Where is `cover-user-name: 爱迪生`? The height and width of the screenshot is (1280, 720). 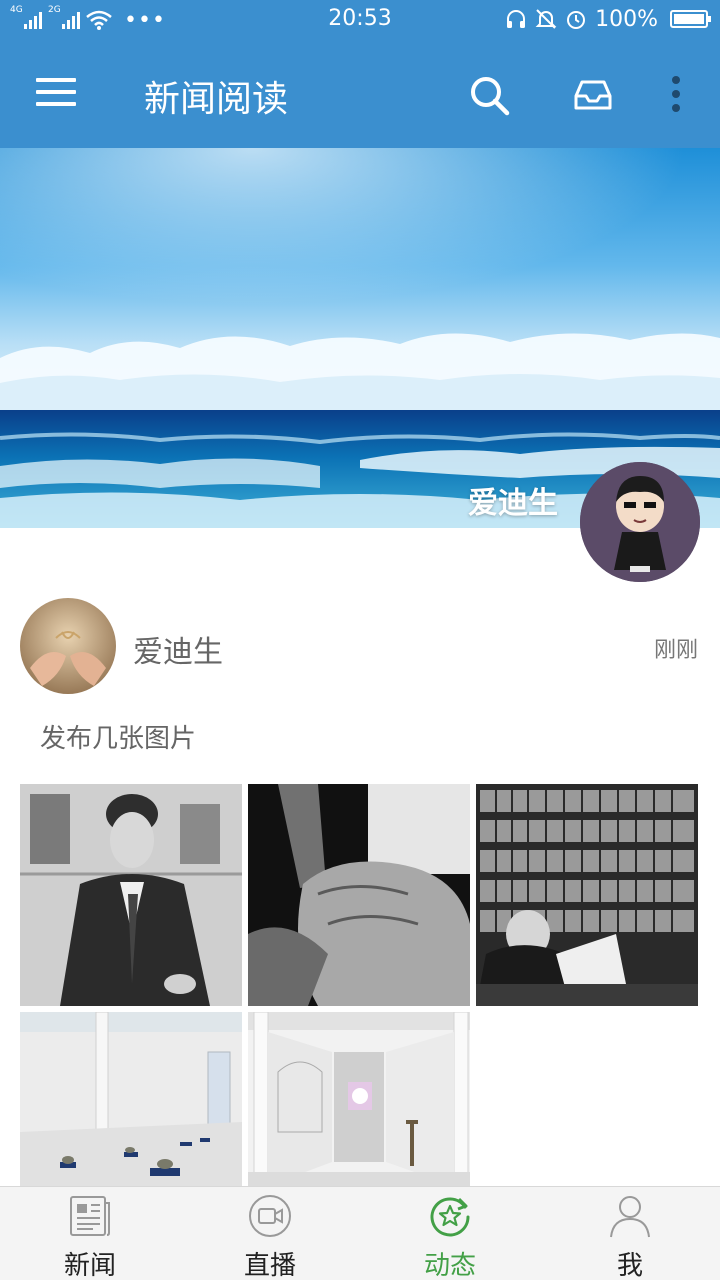 cover-user-name: 爱迪生 is located at coordinates (513, 503).